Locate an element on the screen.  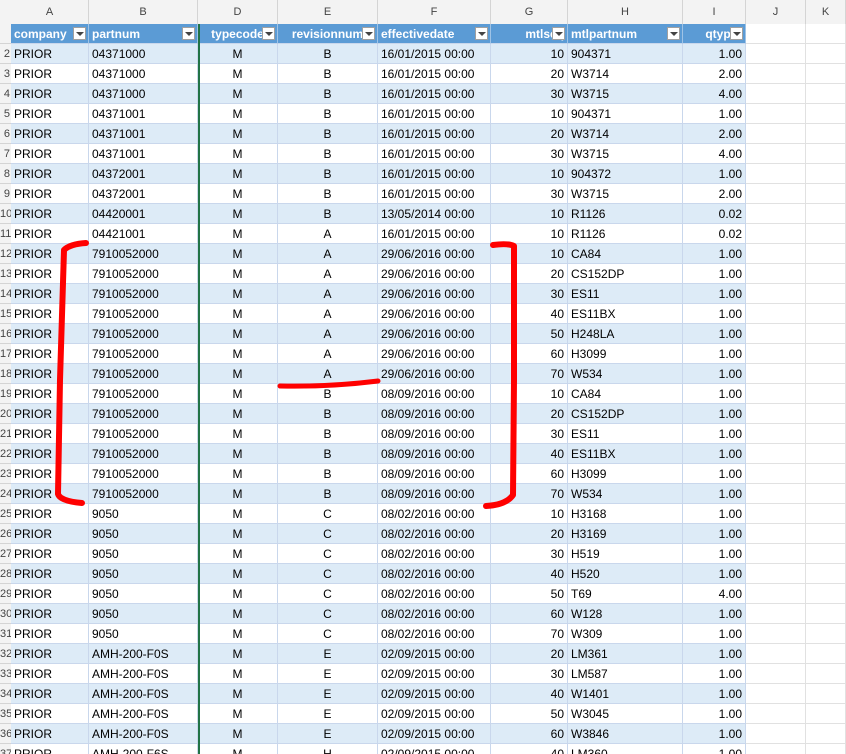
cell-mtlpartnum: CS152DP is located at coordinates (625, 414).